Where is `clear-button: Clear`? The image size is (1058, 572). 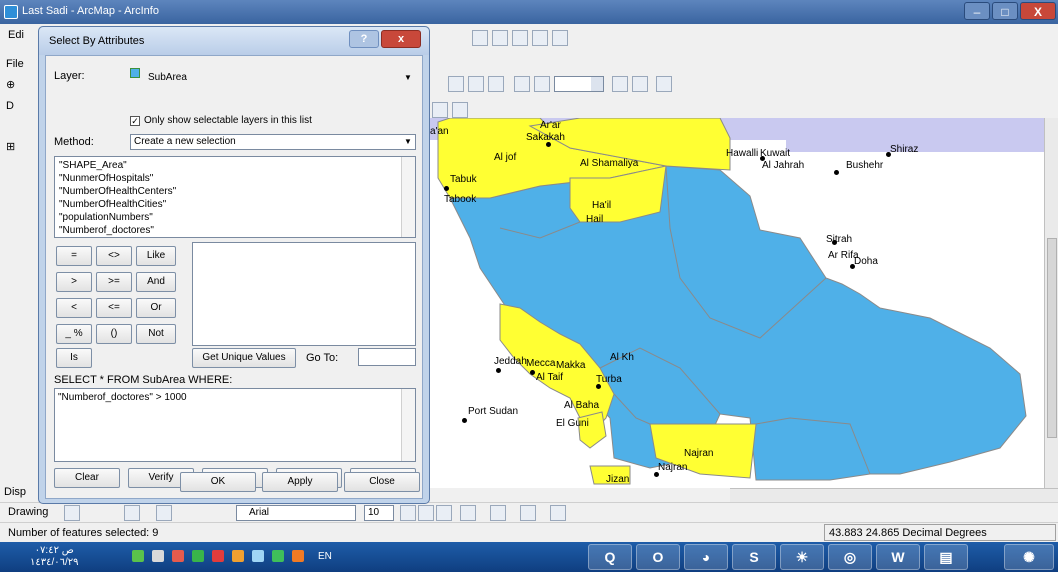
clear-button: Clear is located at coordinates (87, 478).